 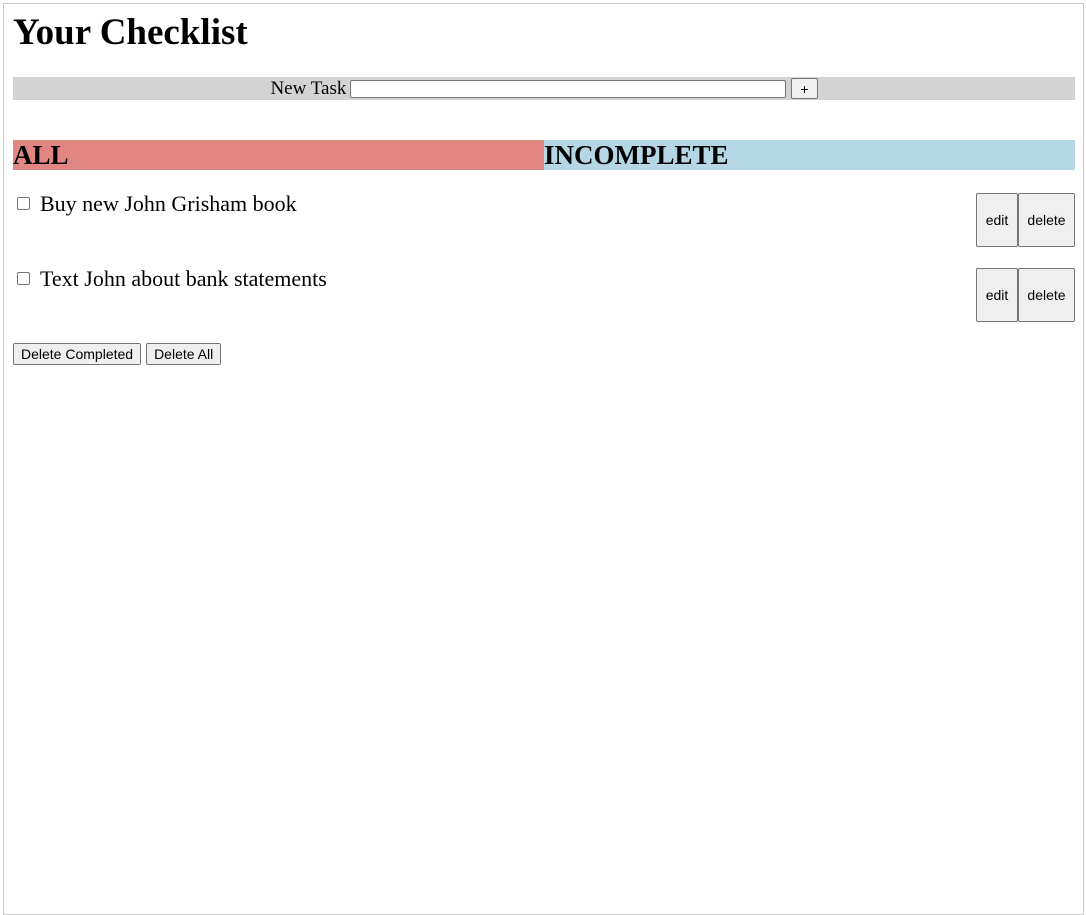 I want to click on task-text: Text John about bank statements, so click(x=183, y=278).